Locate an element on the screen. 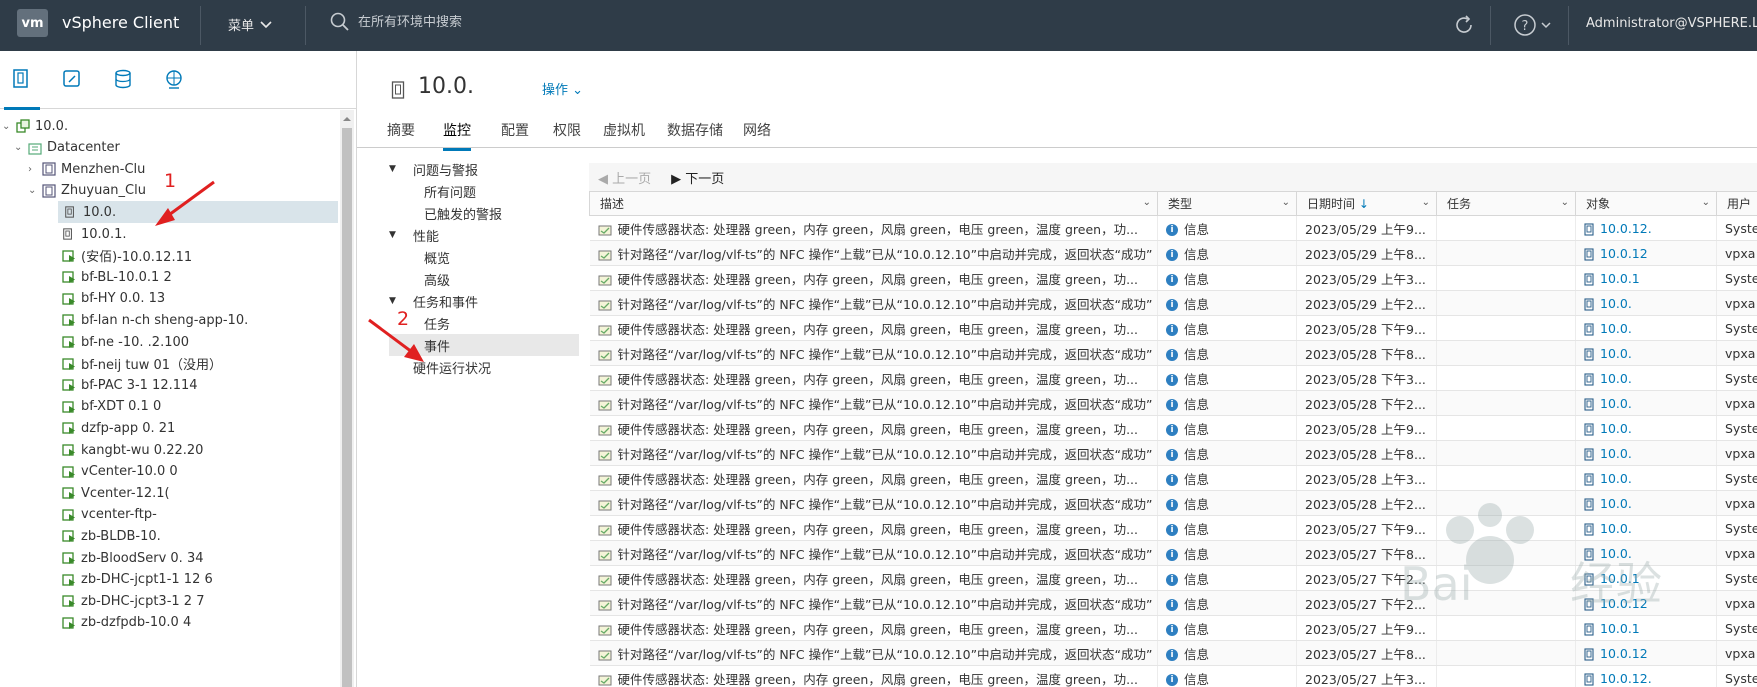 The image size is (1757, 687). subnav-overview: 概览 is located at coordinates (437, 257).